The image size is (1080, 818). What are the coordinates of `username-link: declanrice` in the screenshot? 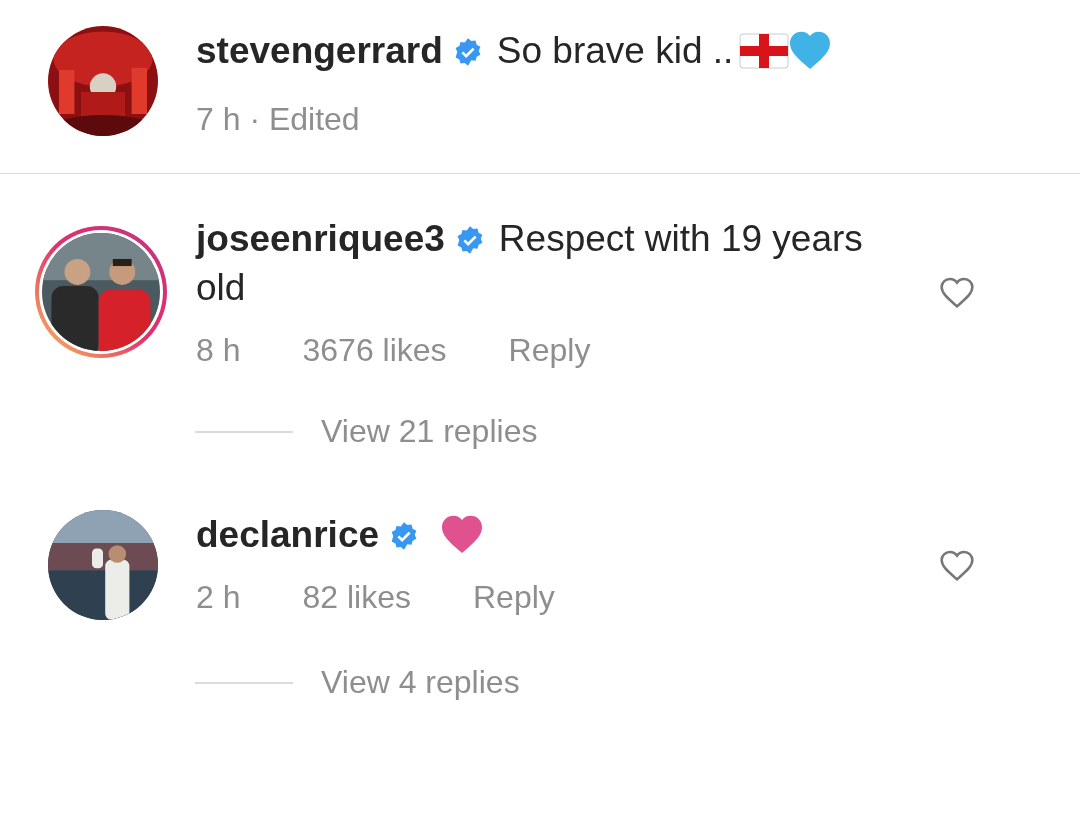 It's located at (288, 534).